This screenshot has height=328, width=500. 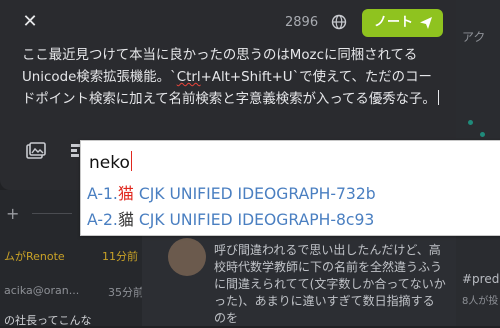 I want to click on renote-time: 11分前, so click(x=120, y=256).